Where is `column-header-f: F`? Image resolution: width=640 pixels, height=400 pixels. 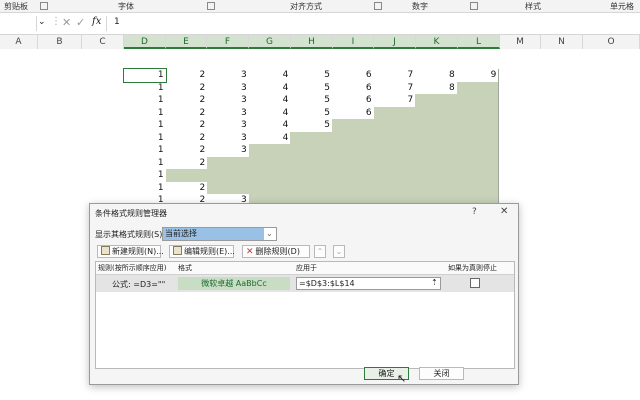 column-header-f: F is located at coordinates (228, 42).